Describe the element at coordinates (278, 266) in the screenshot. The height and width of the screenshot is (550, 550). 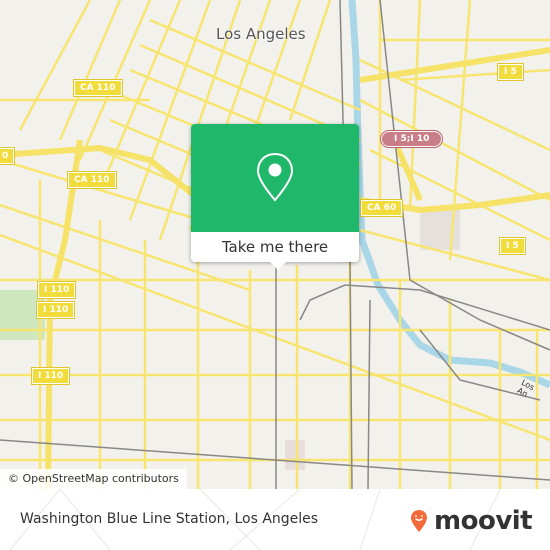
I see `popup-pointer` at that location.